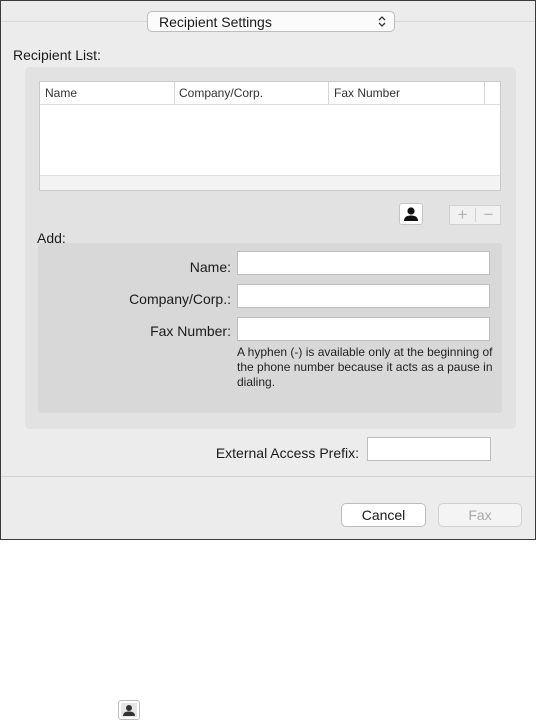 The width and height of the screenshot is (538, 728). Describe the element at coordinates (190, 331) in the screenshot. I see `fax-number-label: Fax Number:` at that location.